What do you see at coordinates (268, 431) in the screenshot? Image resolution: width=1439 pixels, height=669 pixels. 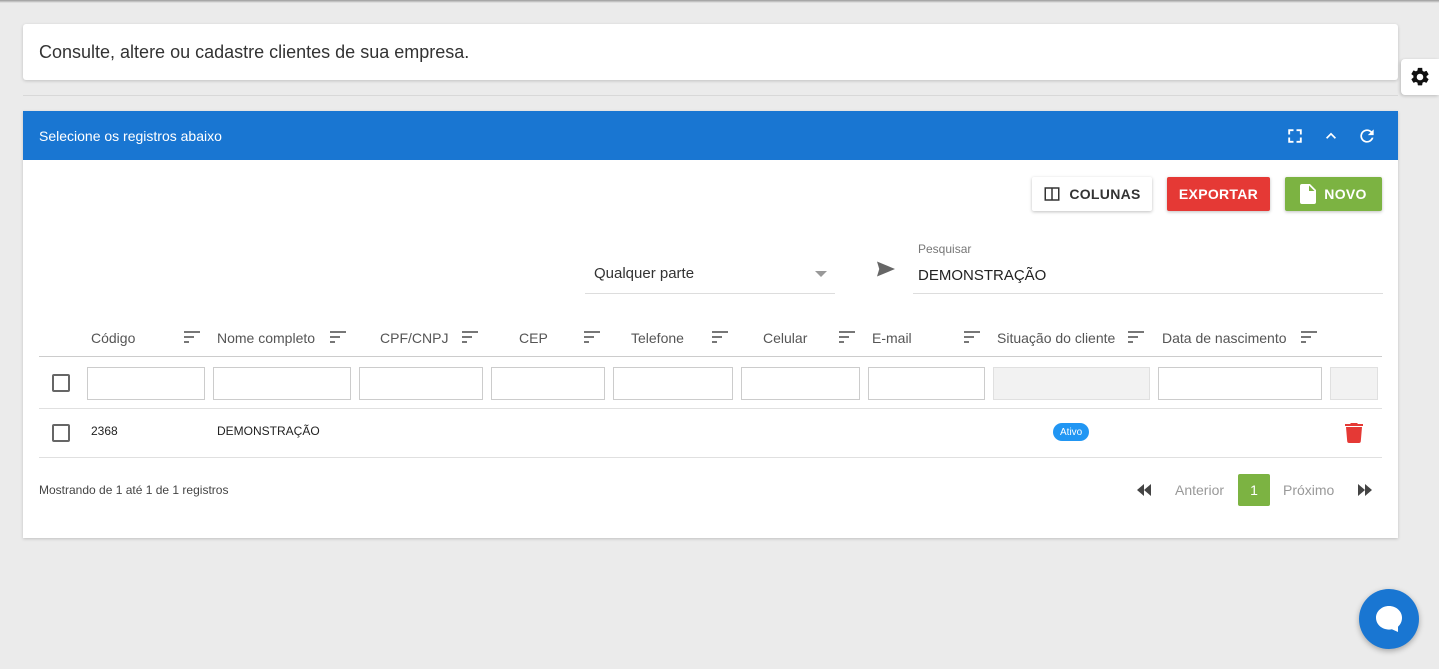 I see `cell-nome: DEMONSTRAÇÃO` at bounding box center [268, 431].